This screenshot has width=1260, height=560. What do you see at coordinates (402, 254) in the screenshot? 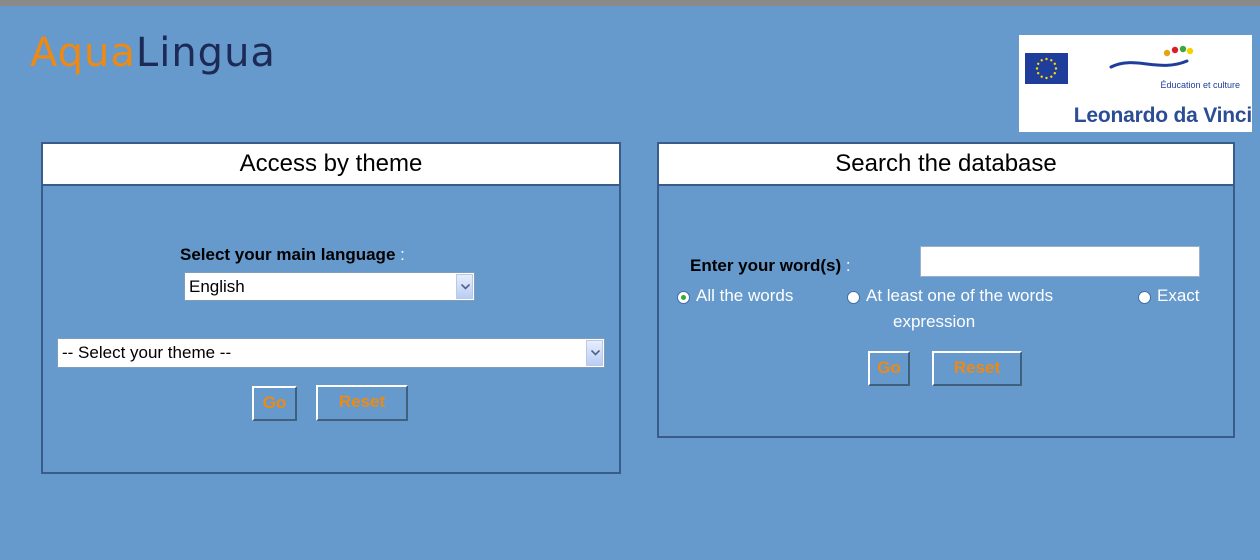
I see `main-language-colon: :` at bounding box center [402, 254].